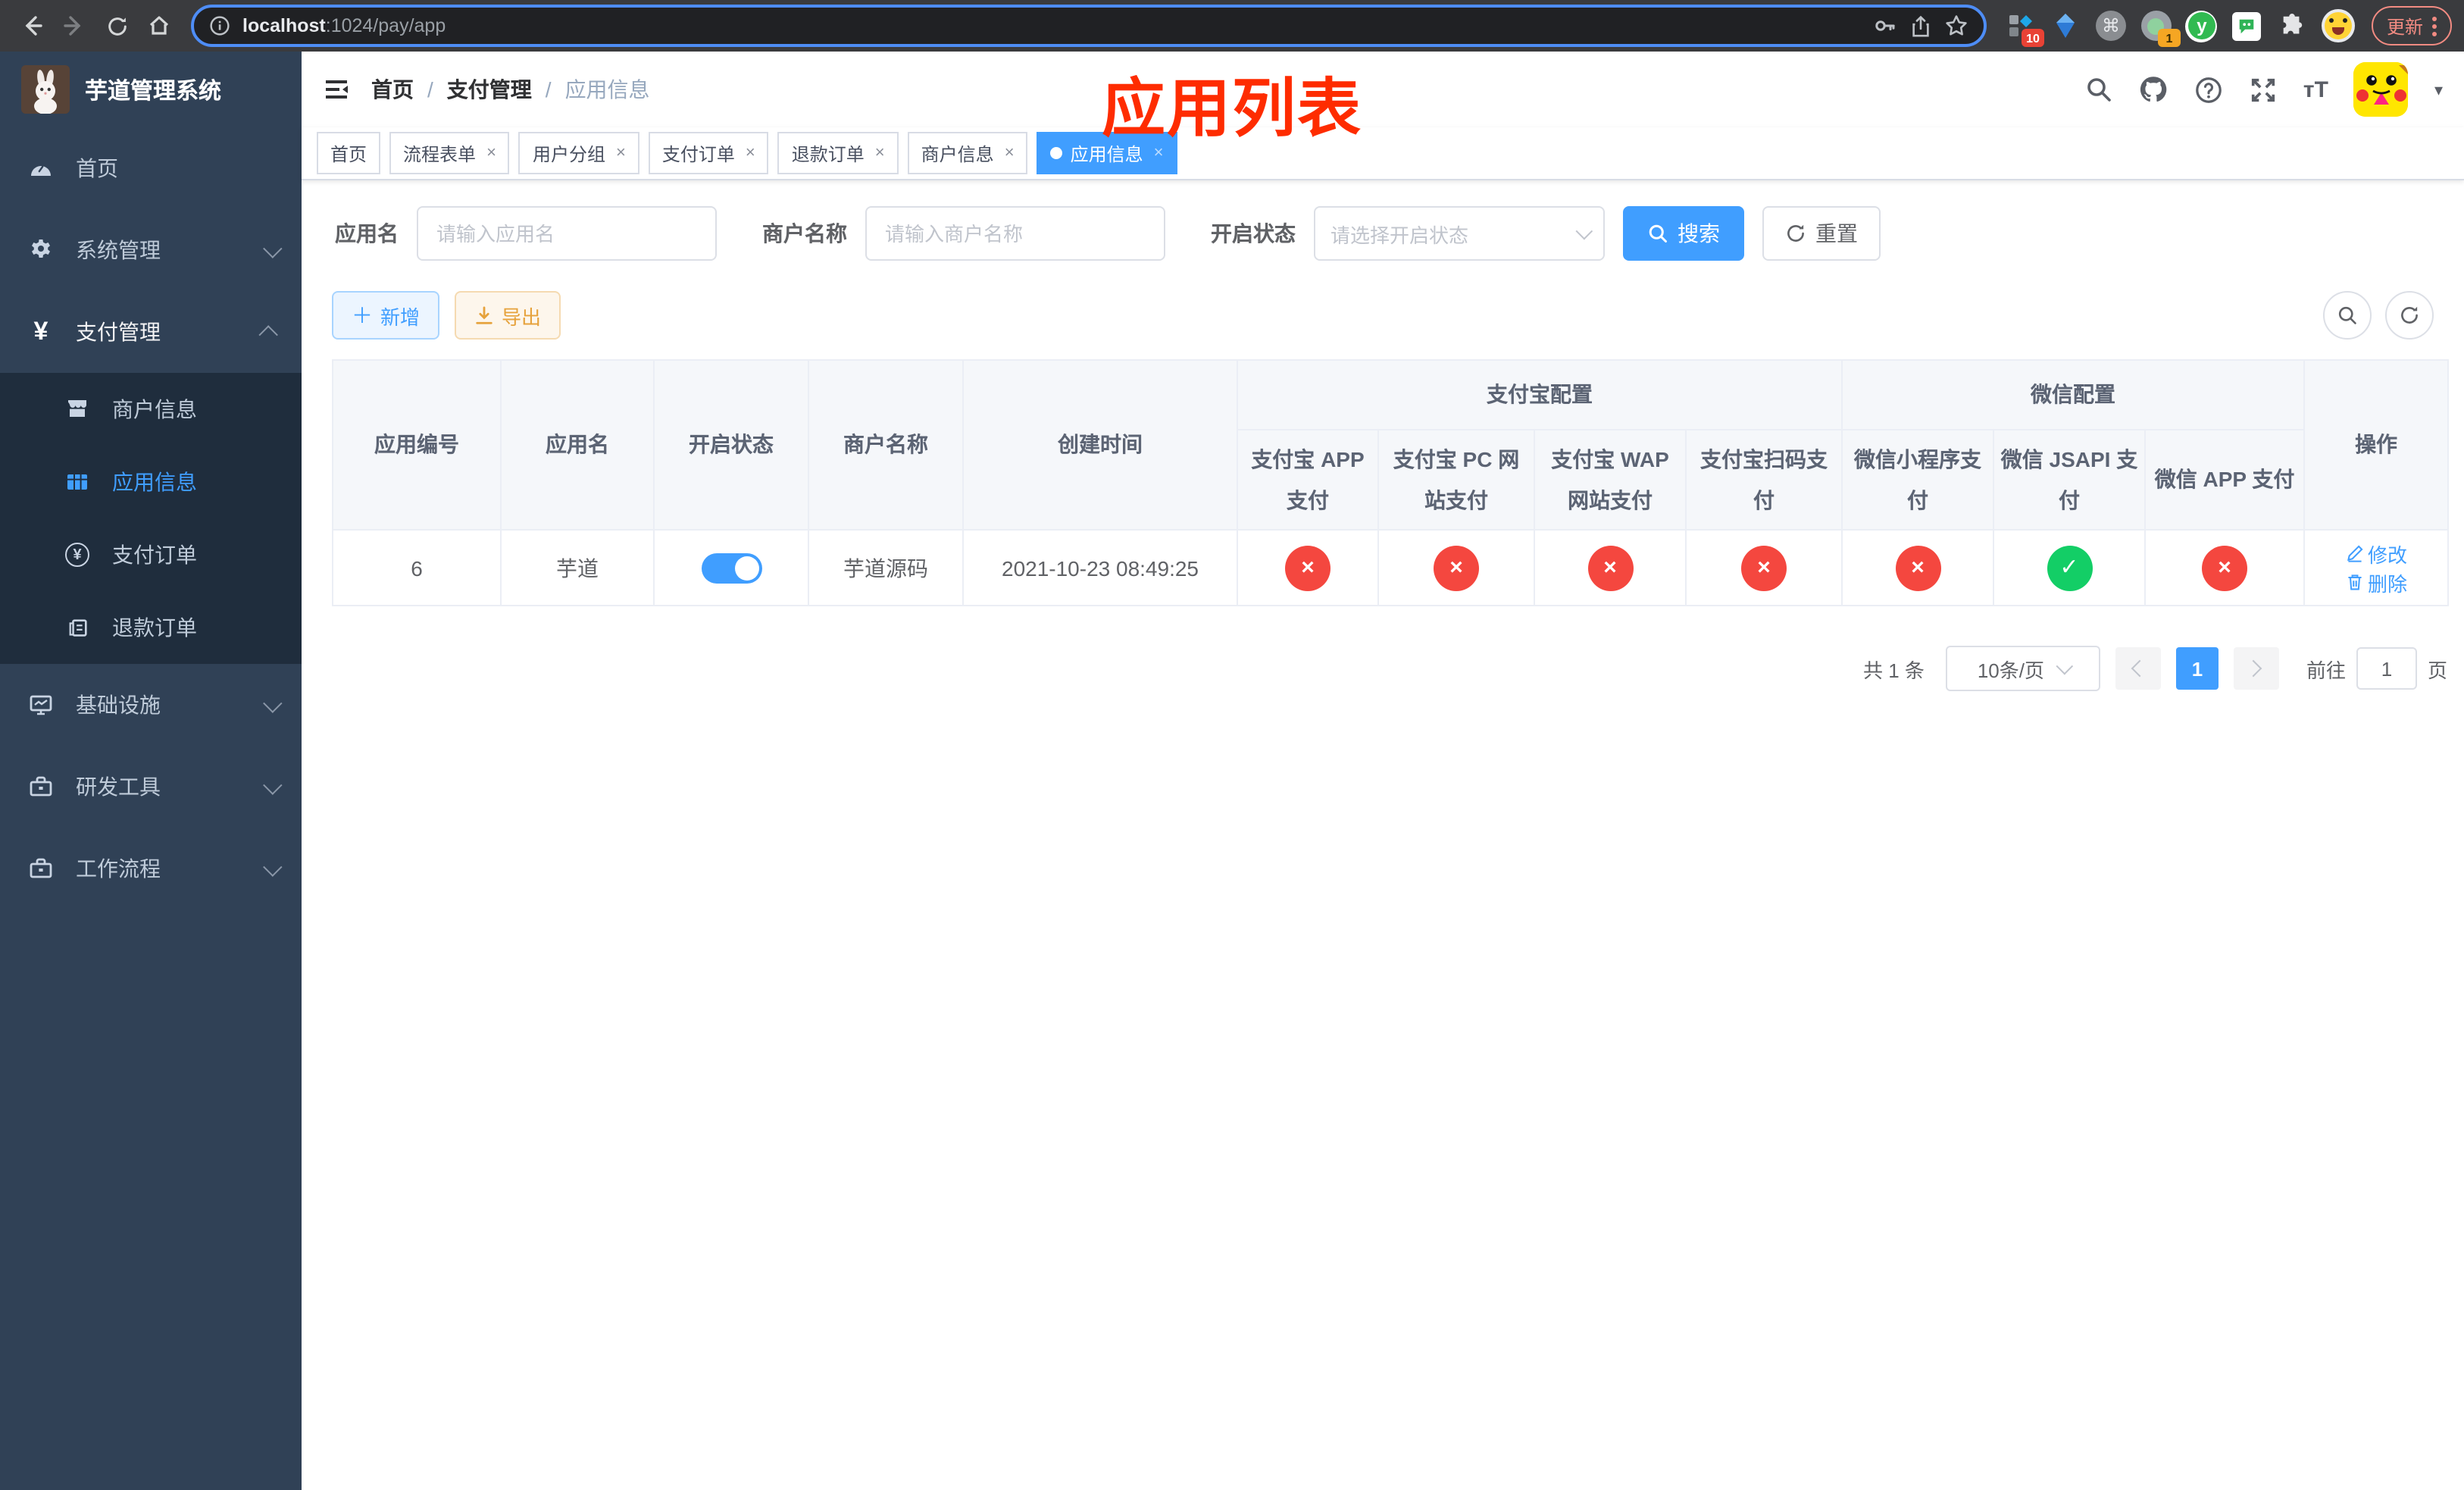 The image size is (2464, 1490). I want to click on extension-tally-icon: 1, so click(2159, 28).